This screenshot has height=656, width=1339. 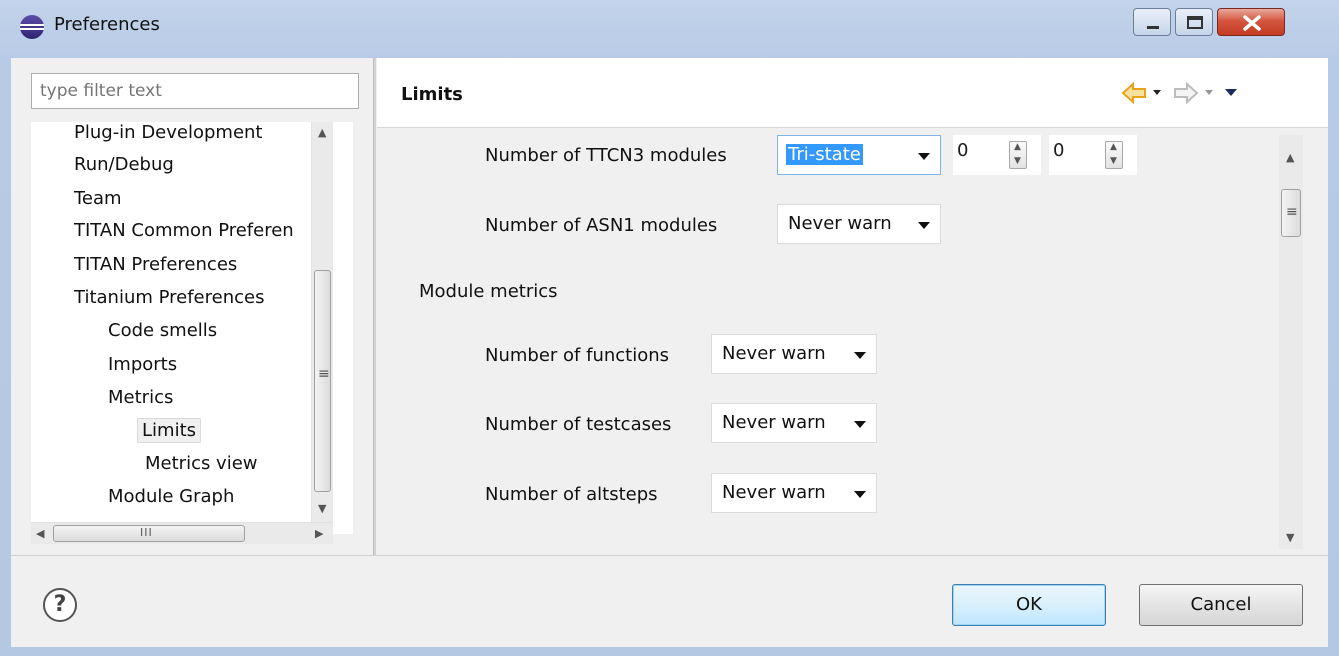 I want to click on functions-combo: Never warn, so click(x=794, y=354).